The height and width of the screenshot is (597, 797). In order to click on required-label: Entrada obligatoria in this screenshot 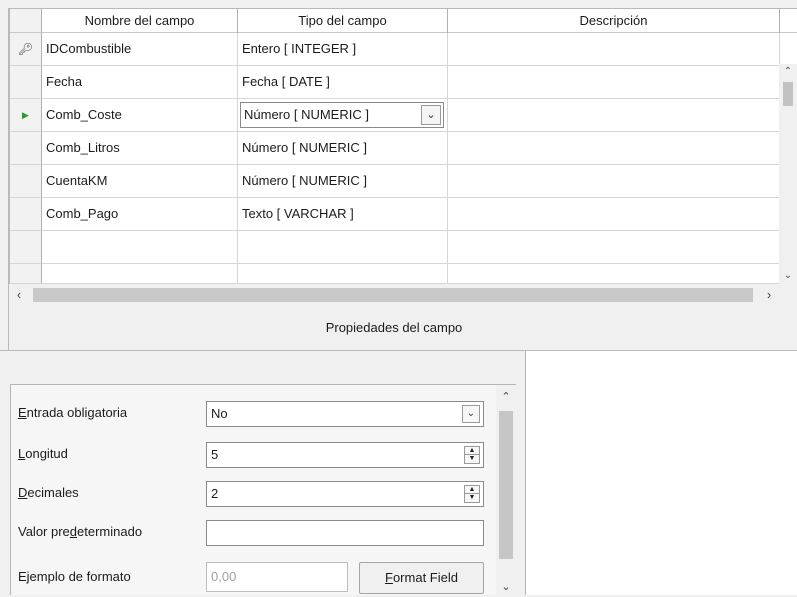, I will do `click(73, 412)`.